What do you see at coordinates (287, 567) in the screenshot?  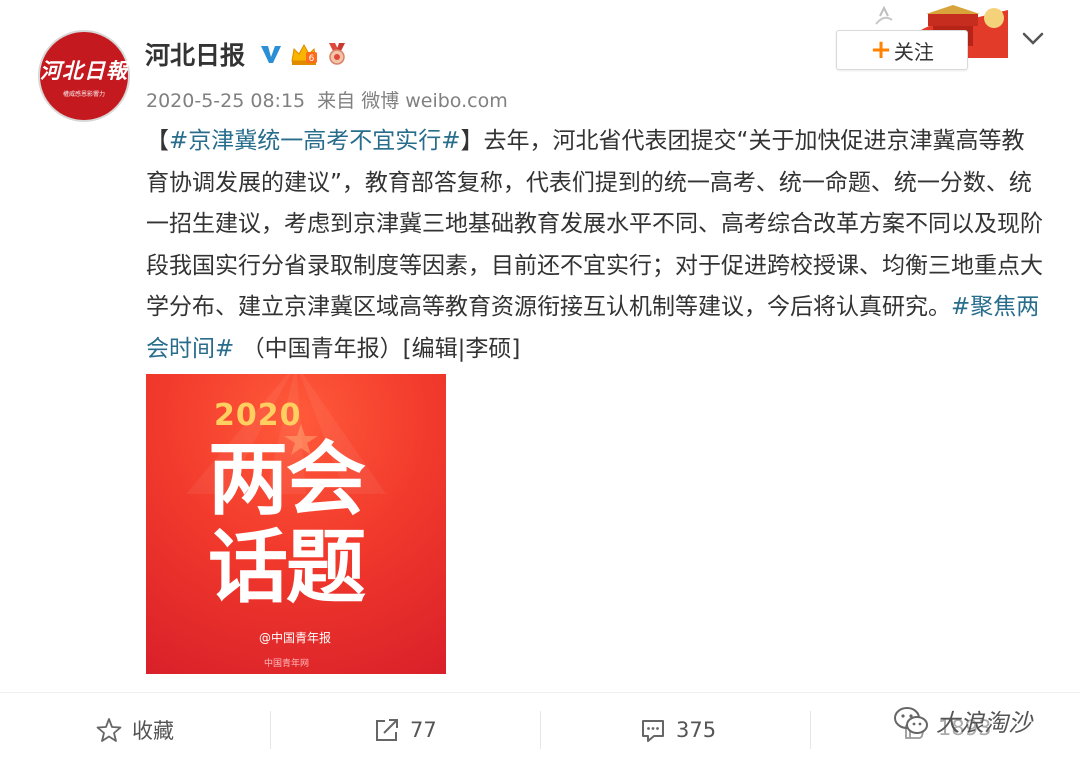 I see `image-title-line2: 话题` at bounding box center [287, 567].